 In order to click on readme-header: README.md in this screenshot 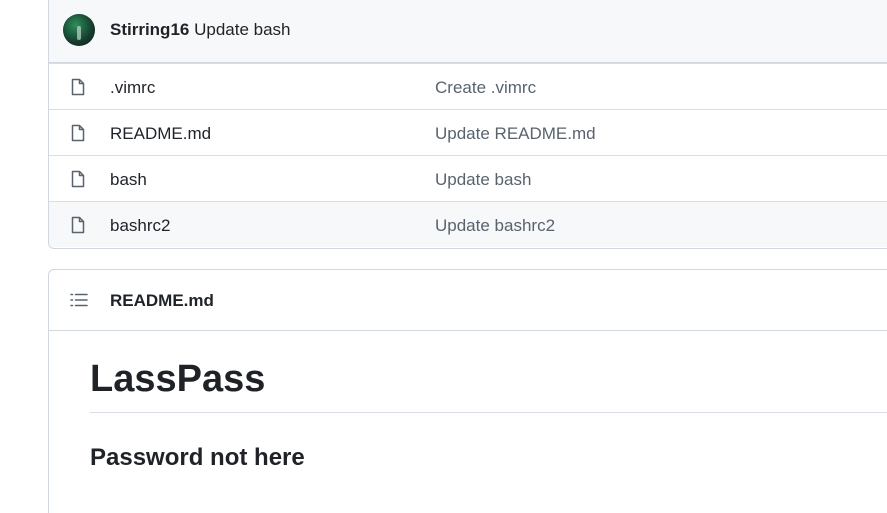, I will do `click(468, 300)`.